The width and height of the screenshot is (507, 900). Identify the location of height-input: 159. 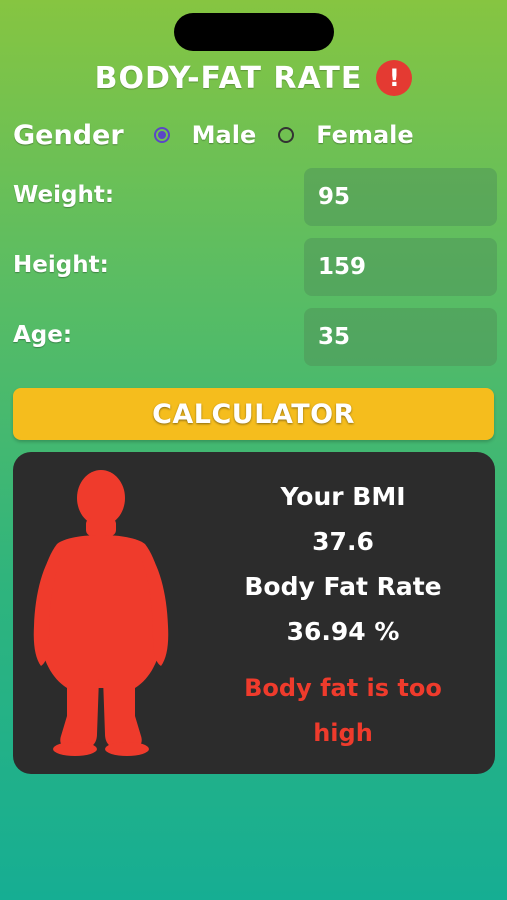
(400, 267).